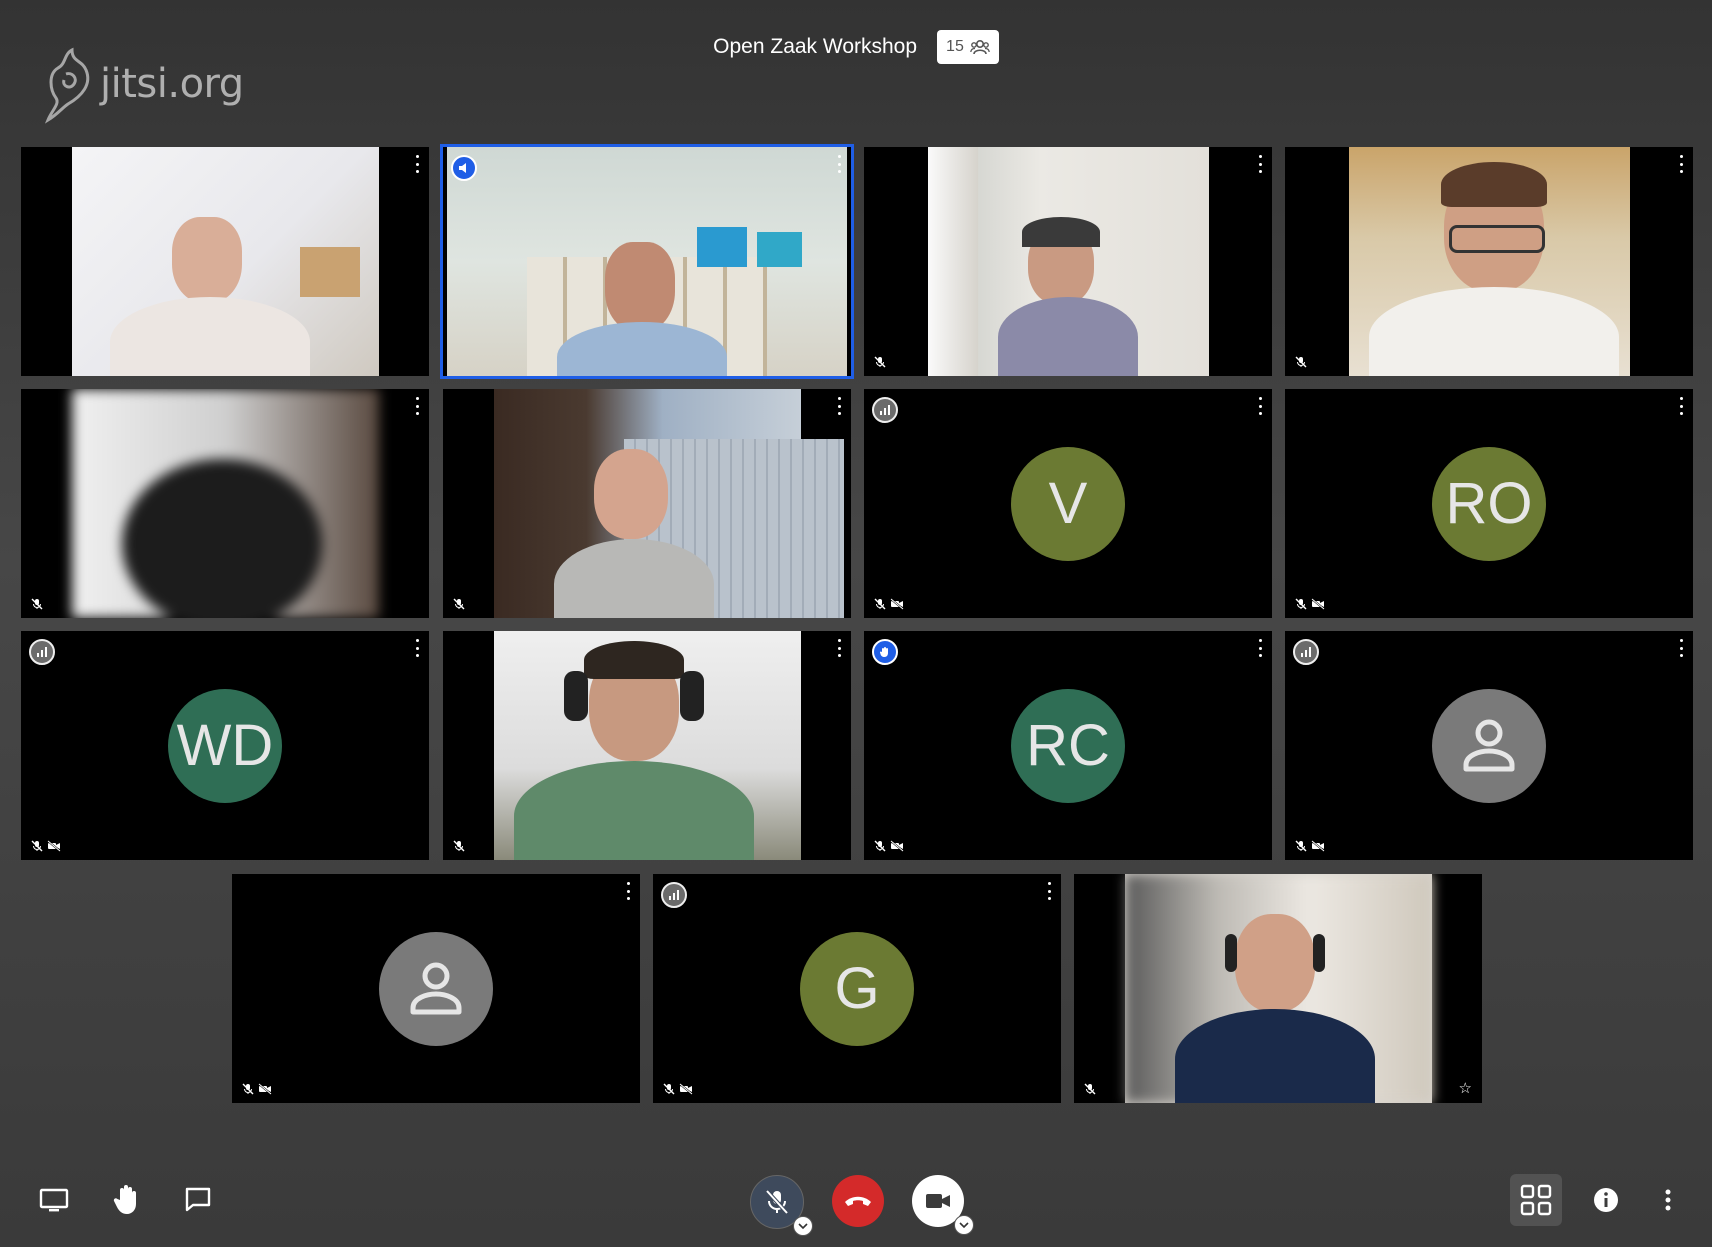  What do you see at coordinates (856, 47) in the screenshot?
I see `conference-header: Open Zaak Workshop 15` at bounding box center [856, 47].